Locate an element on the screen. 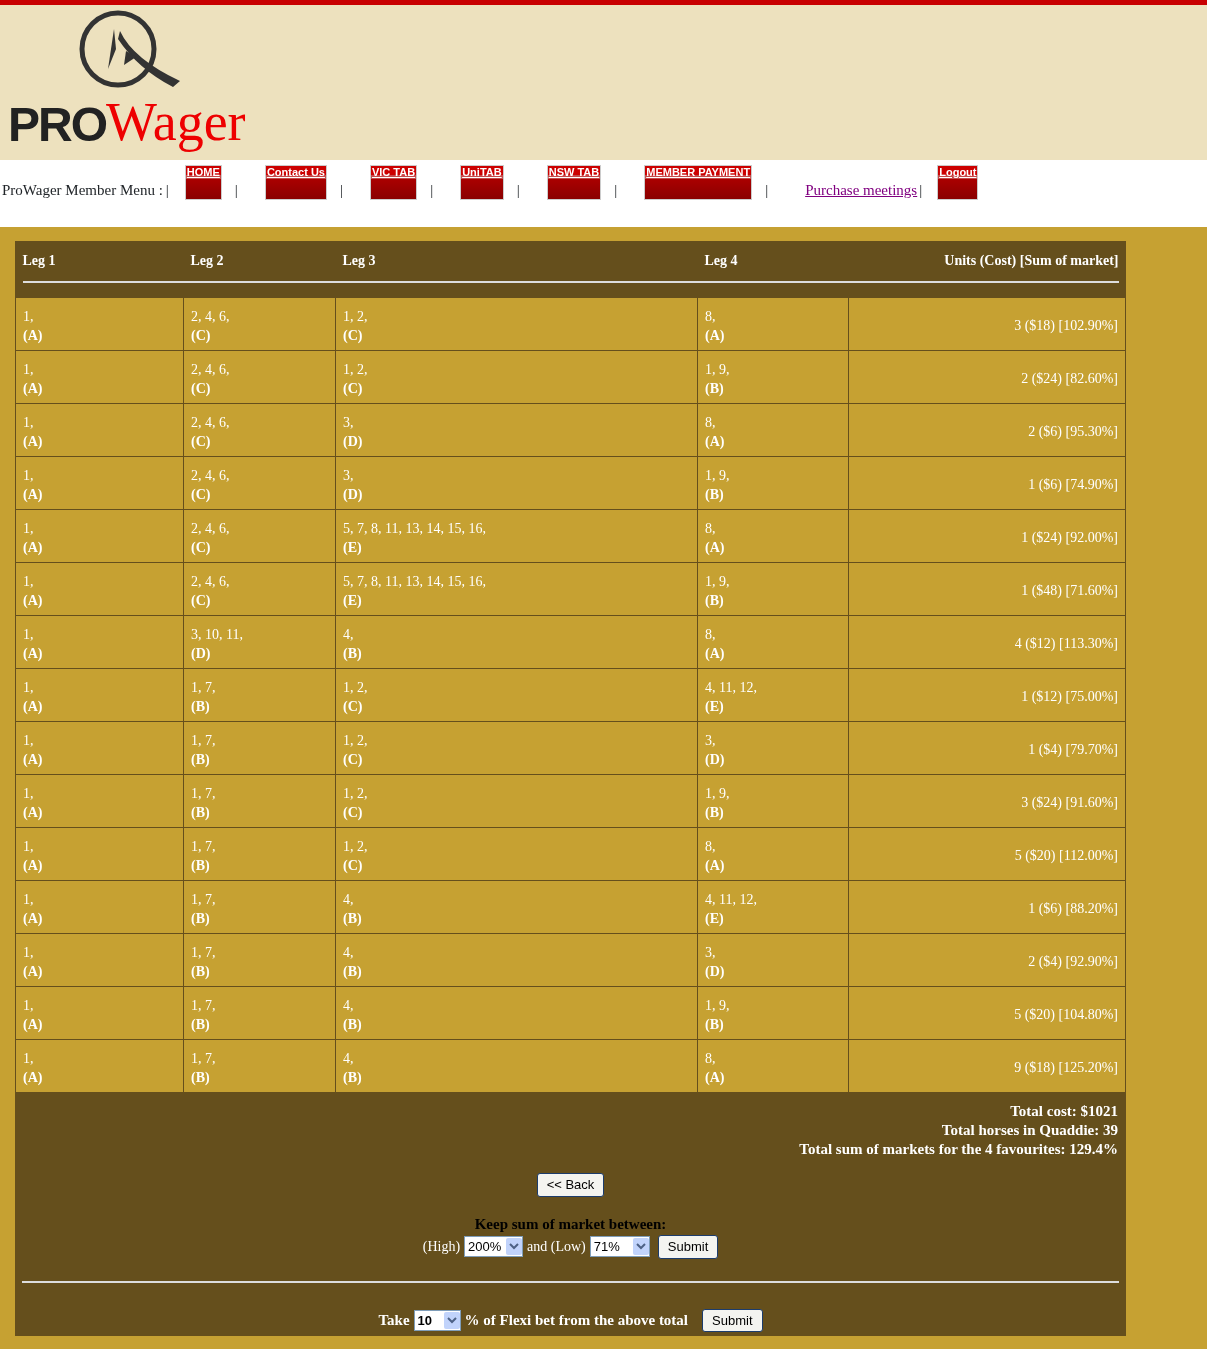 The image size is (1207, 1349). units-cost: 3 ($18) [102.90%] is located at coordinates (1066, 325).